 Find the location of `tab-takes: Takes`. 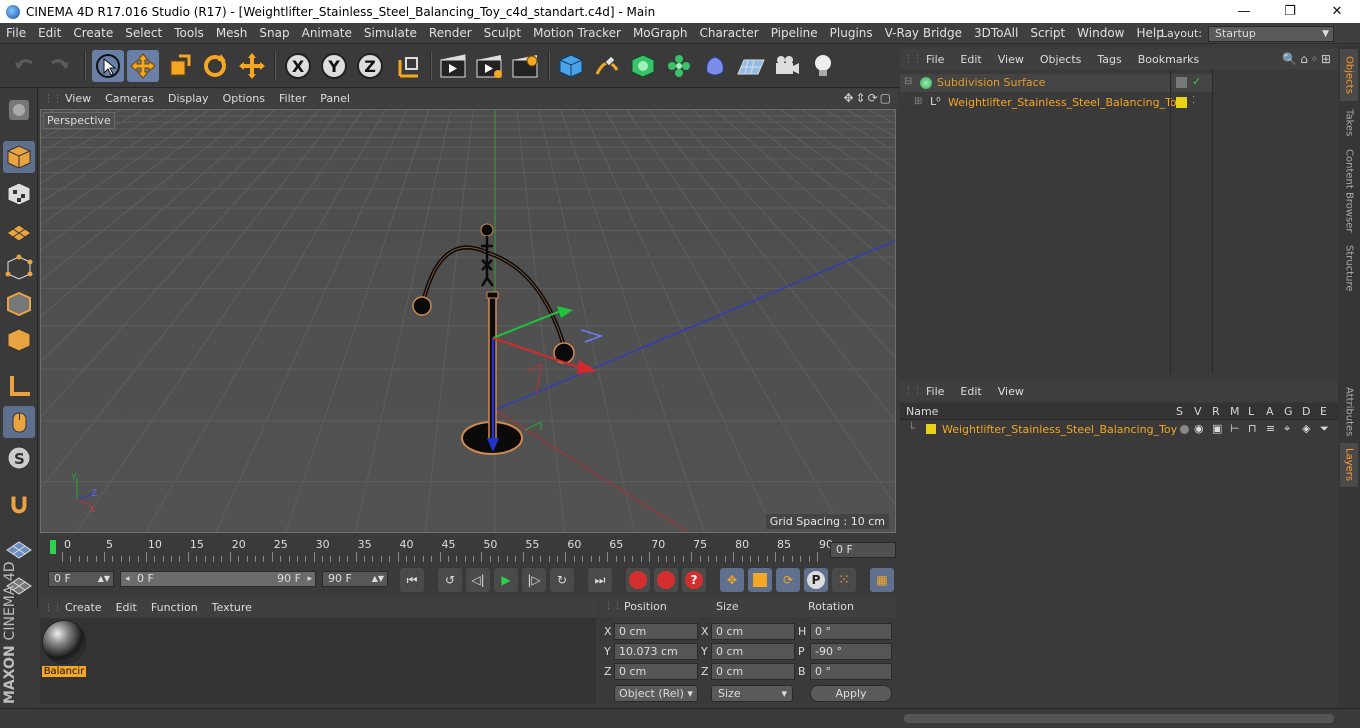

tab-takes: Takes is located at coordinates (1349, 123).